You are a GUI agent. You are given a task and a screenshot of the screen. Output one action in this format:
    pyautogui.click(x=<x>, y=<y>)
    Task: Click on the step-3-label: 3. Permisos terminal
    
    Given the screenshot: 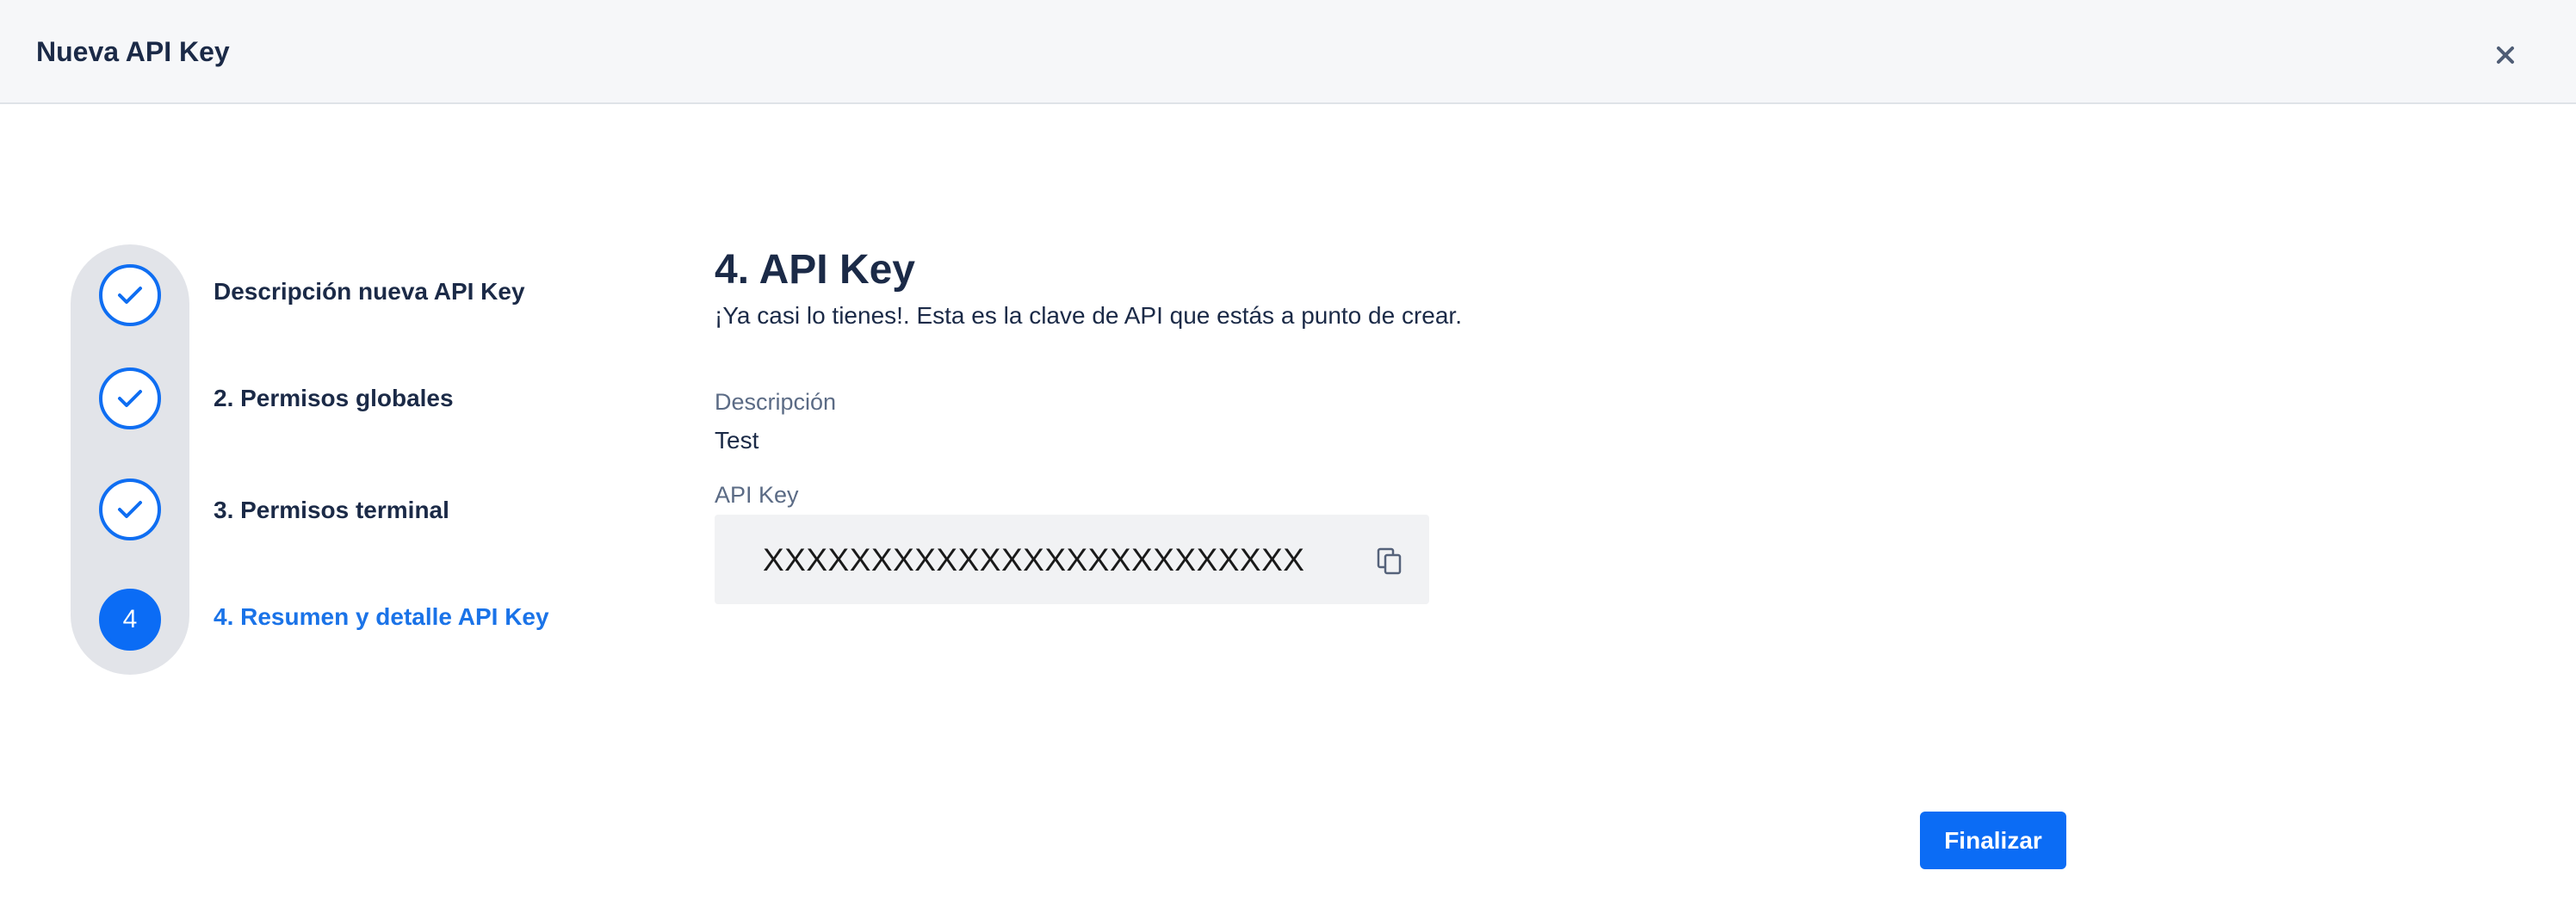 What is the action you would take?
    pyautogui.click(x=331, y=510)
    